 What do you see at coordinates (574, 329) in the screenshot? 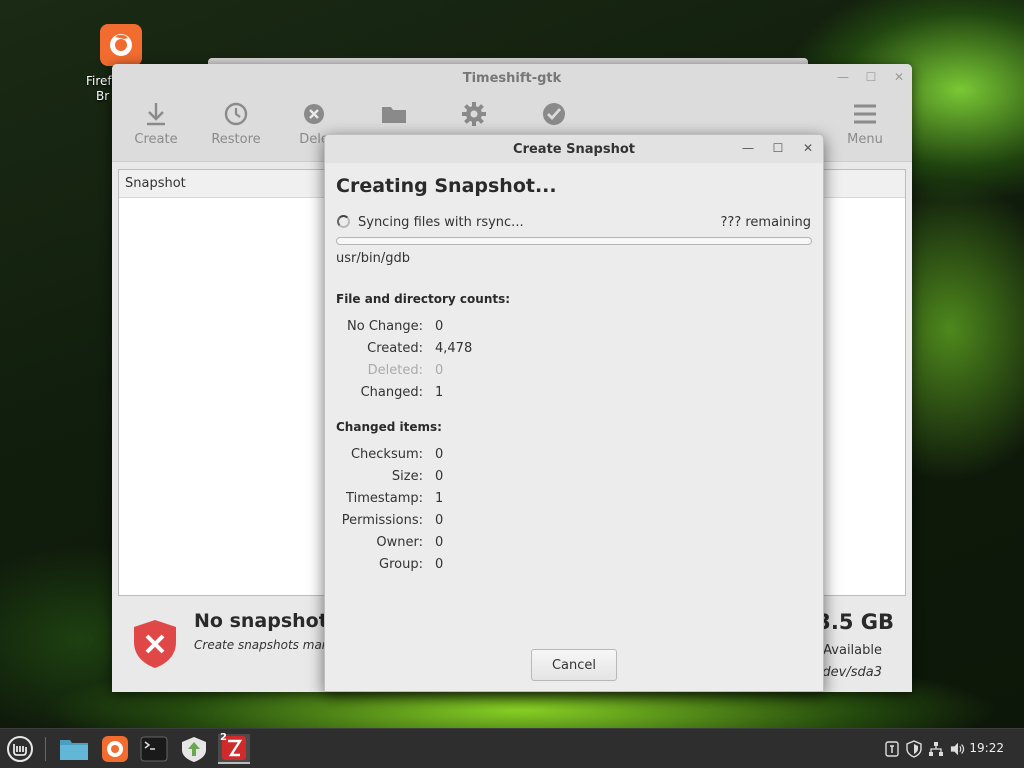
I see `count-row-no-change: No Change: 0` at bounding box center [574, 329].